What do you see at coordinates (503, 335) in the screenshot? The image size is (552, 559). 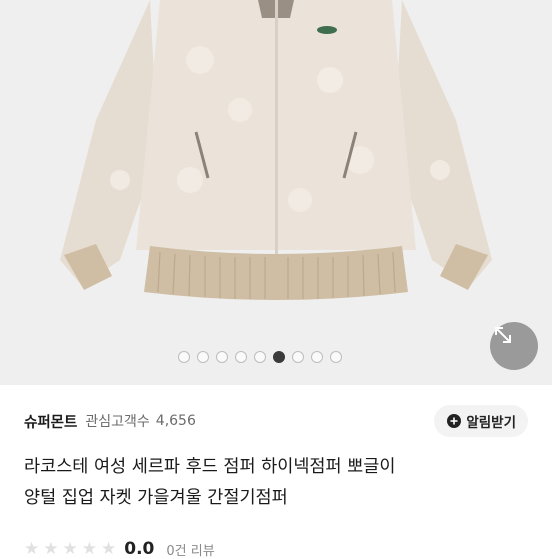 I see `expand-arrows-icon` at bounding box center [503, 335].